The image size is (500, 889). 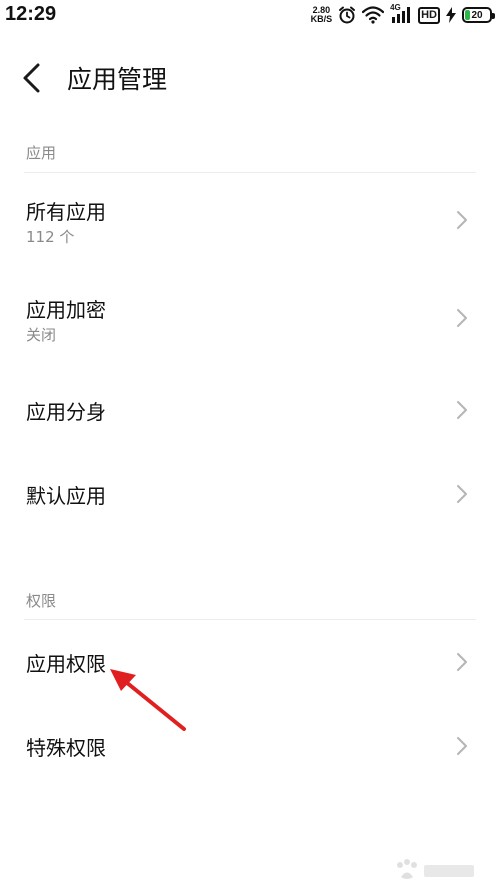 What do you see at coordinates (66, 310) in the screenshot?
I see `item-label: 应用加密` at bounding box center [66, 310].